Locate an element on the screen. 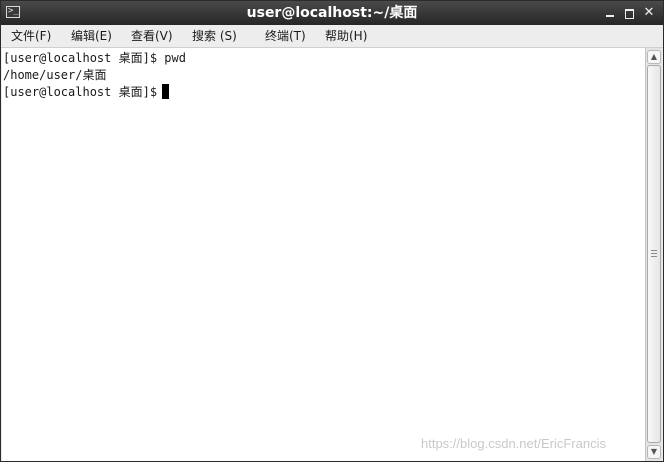 This screenshot has width=664, height=462. menu-terminal: 终端(T) is located at coordinates (285, 36).